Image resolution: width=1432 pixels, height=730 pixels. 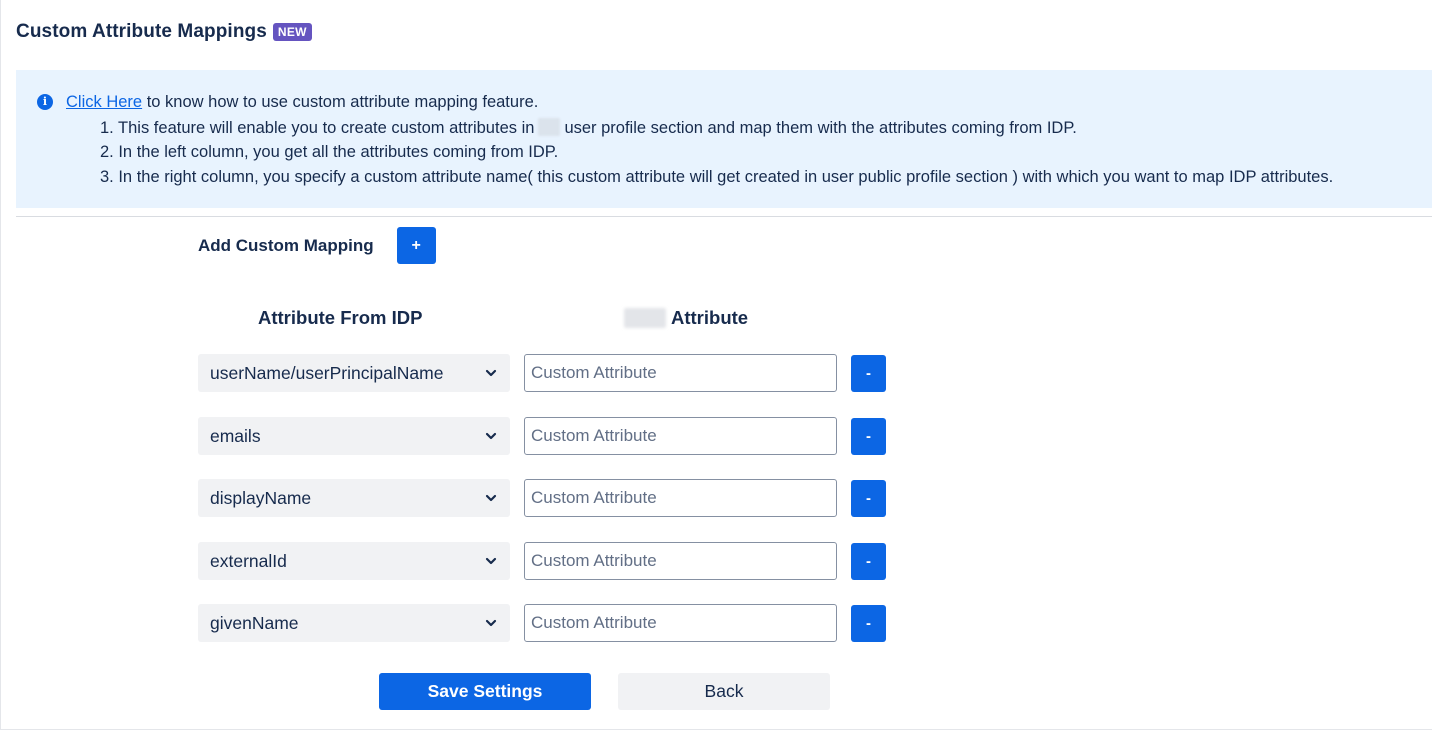 What do you see at coordinates (248, 560) in the screenshot?
I see `idp-attribute-value: externalId` at bounding box center [248, 560].